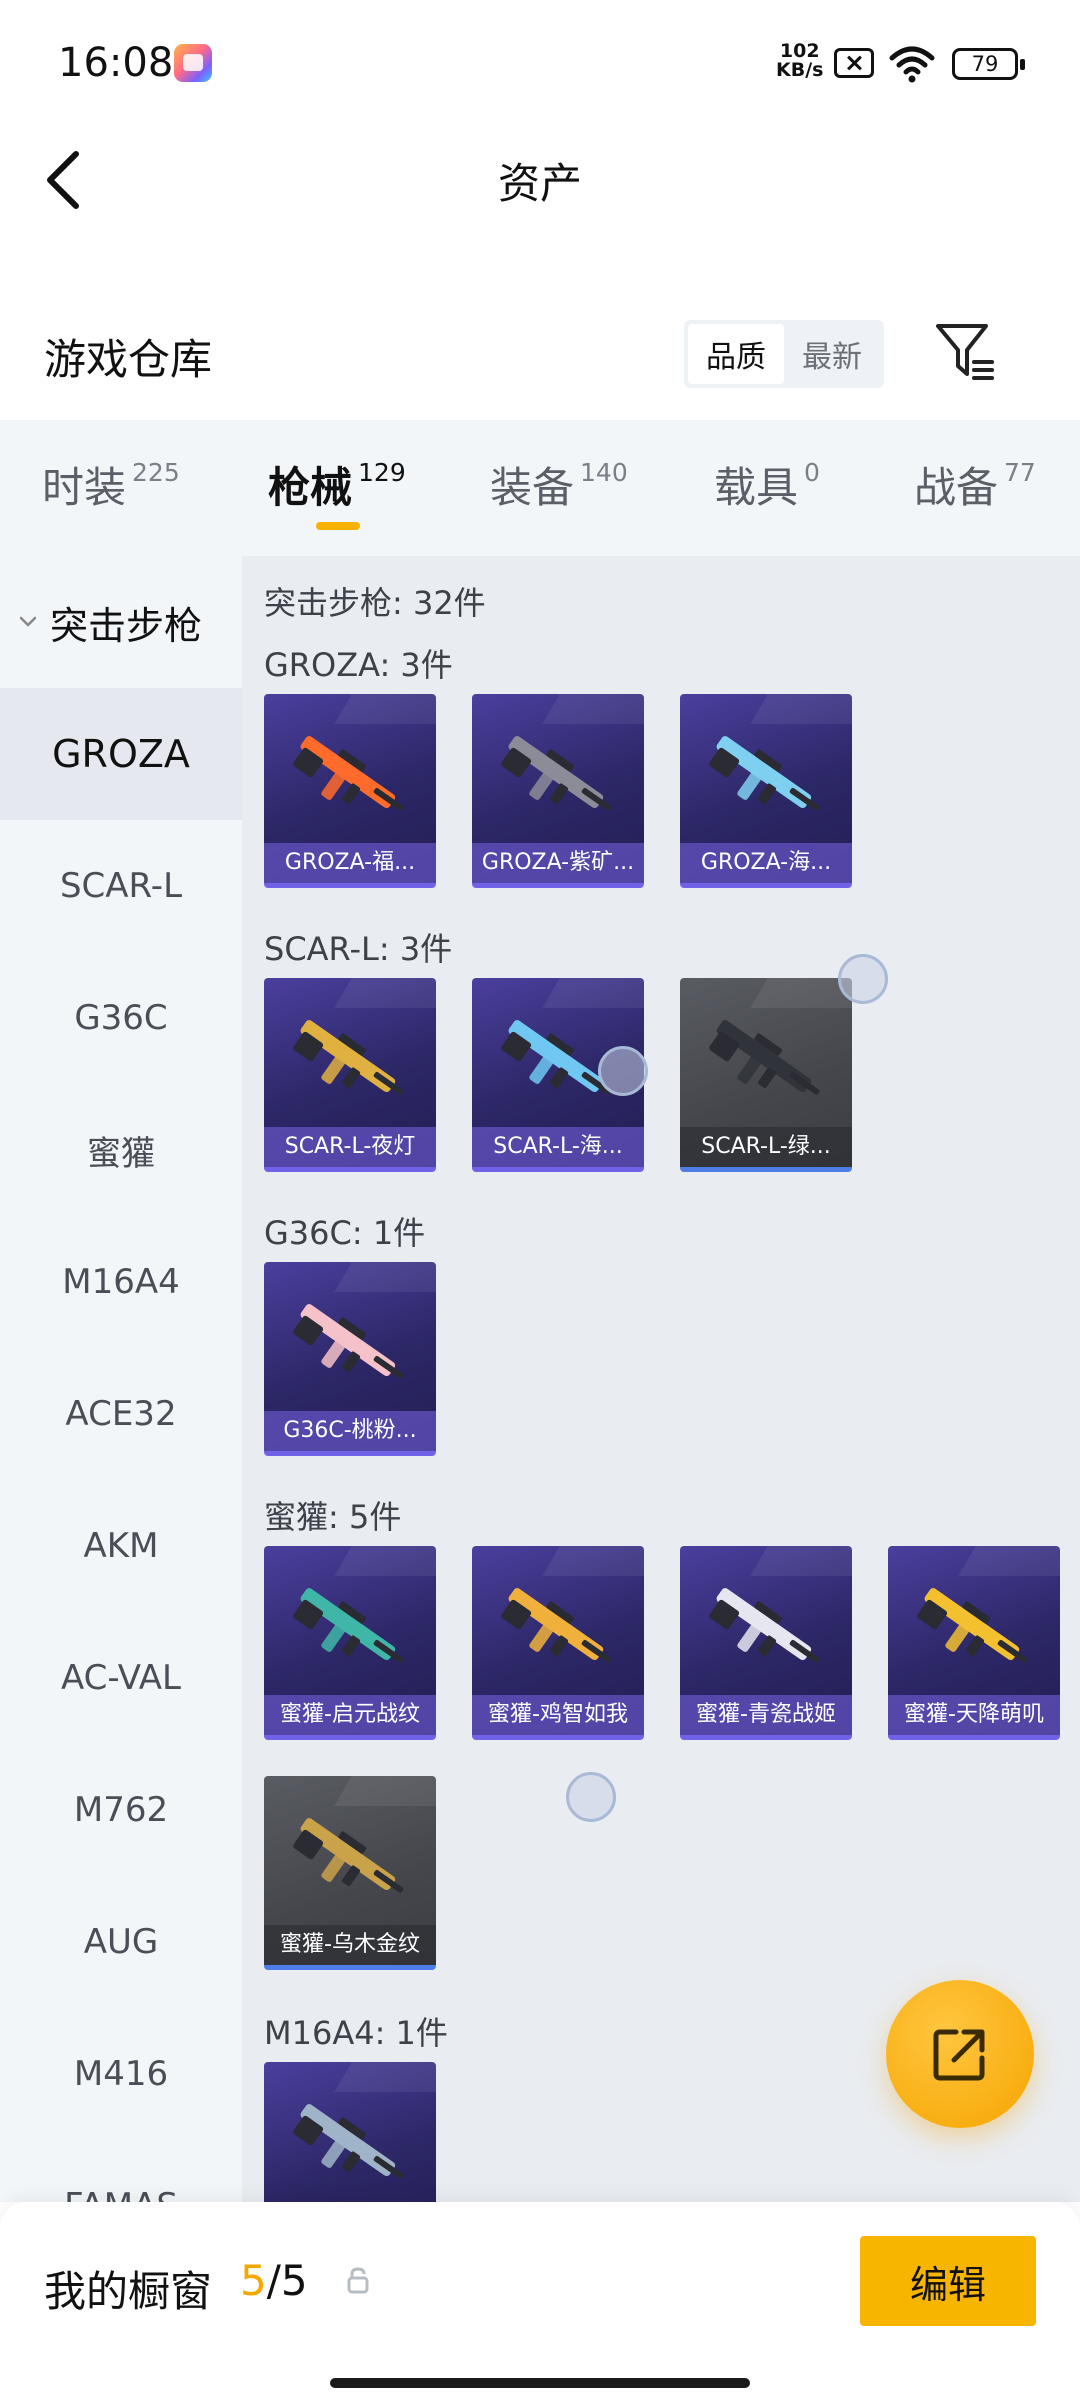 The width and height of the screenshot is (1080, 2400). I want to click on battery-indicator: 79, so click(988, 64).